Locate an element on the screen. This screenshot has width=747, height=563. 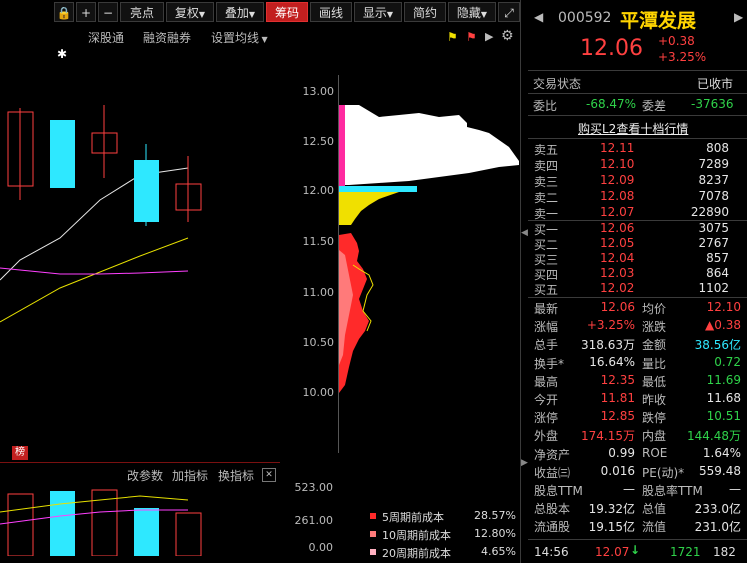
next-stock-icon: ▶ is located at coordinates (738, 17).